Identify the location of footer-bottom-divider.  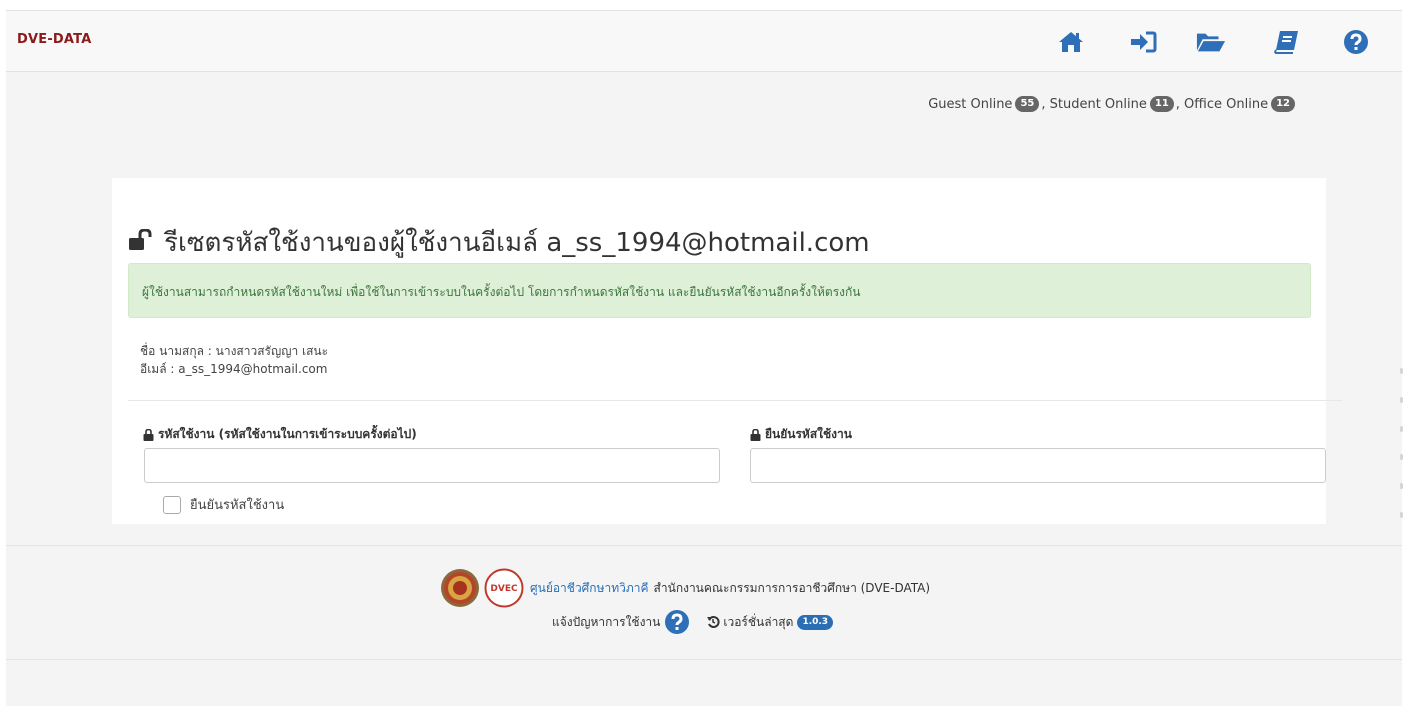
(704, 659).